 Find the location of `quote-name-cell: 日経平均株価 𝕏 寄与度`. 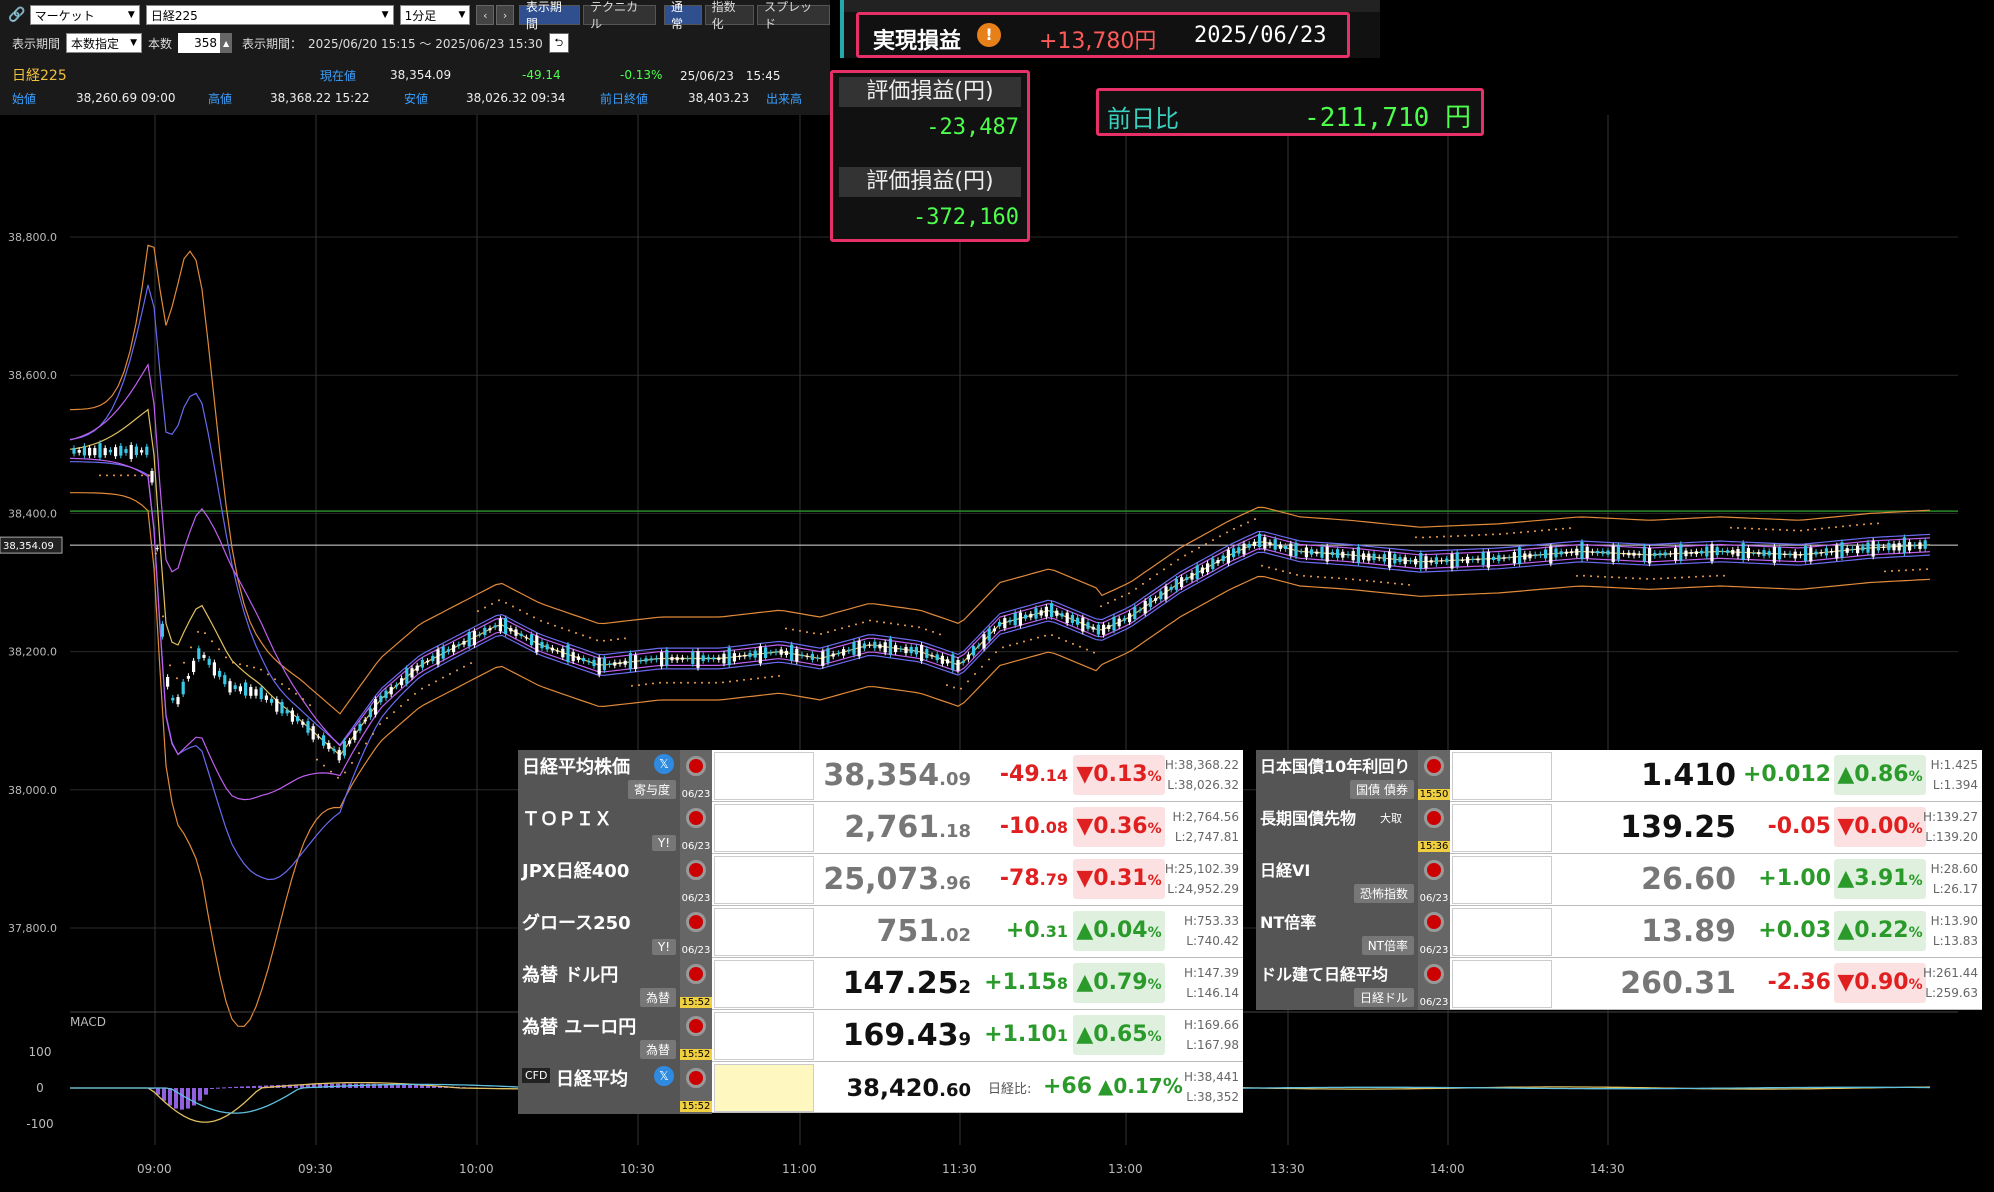

quote-name-cell: 日経平均株価 𝕏 寄与度 is located at coordinates (599, 776).